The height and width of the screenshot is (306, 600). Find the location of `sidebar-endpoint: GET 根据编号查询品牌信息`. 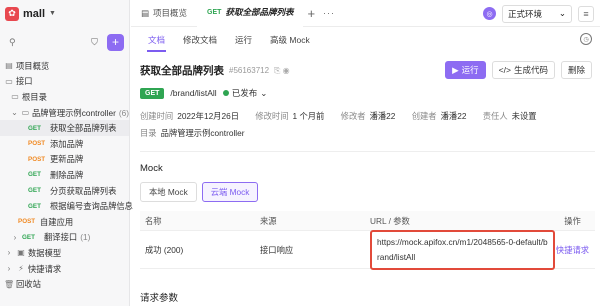

sidebar-endpoint: GET 根据编号查询品牌信息 is located at coordinates (66, 206).